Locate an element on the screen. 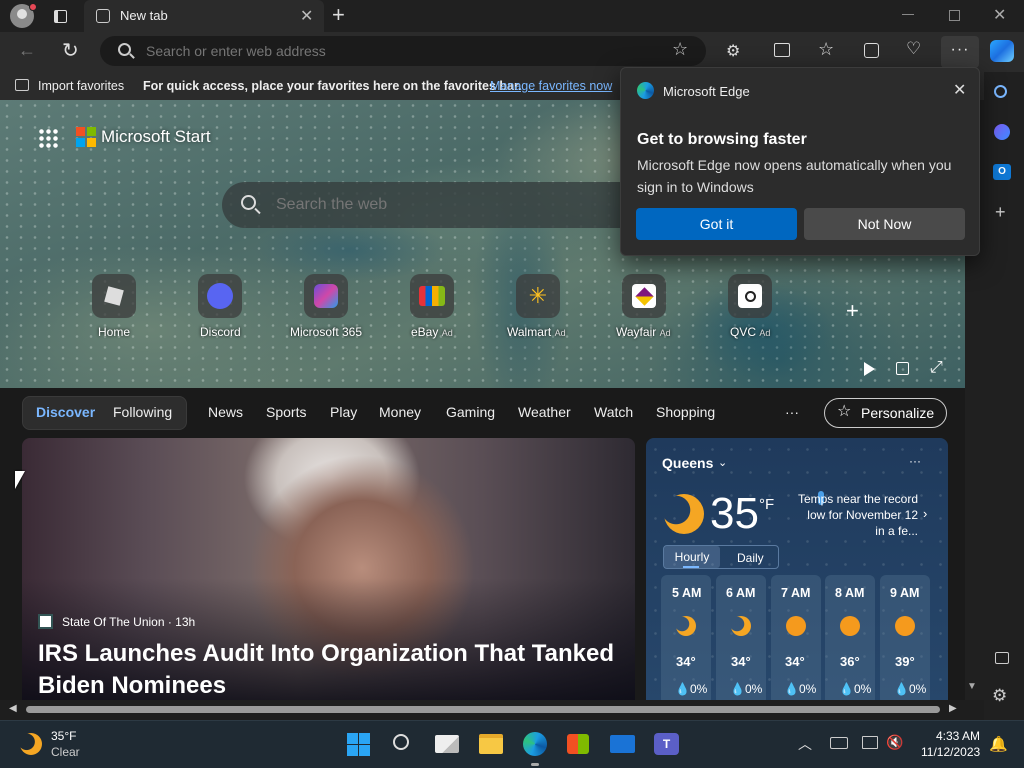 The image size is (1024, 768). address-bar: ☆ is located at coordinates (403, 51).